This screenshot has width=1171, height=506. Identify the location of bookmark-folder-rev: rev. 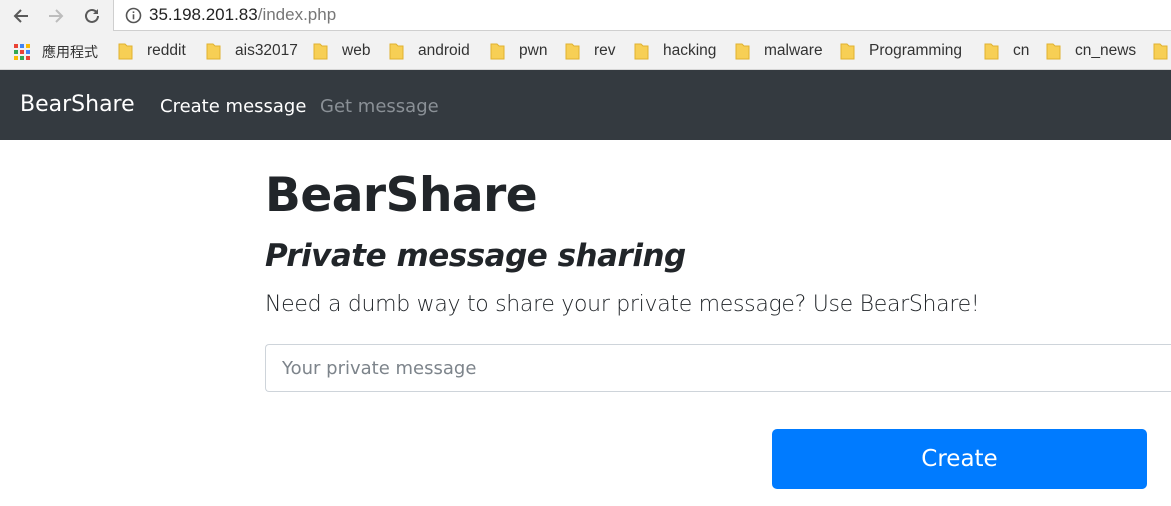
(590, 51).